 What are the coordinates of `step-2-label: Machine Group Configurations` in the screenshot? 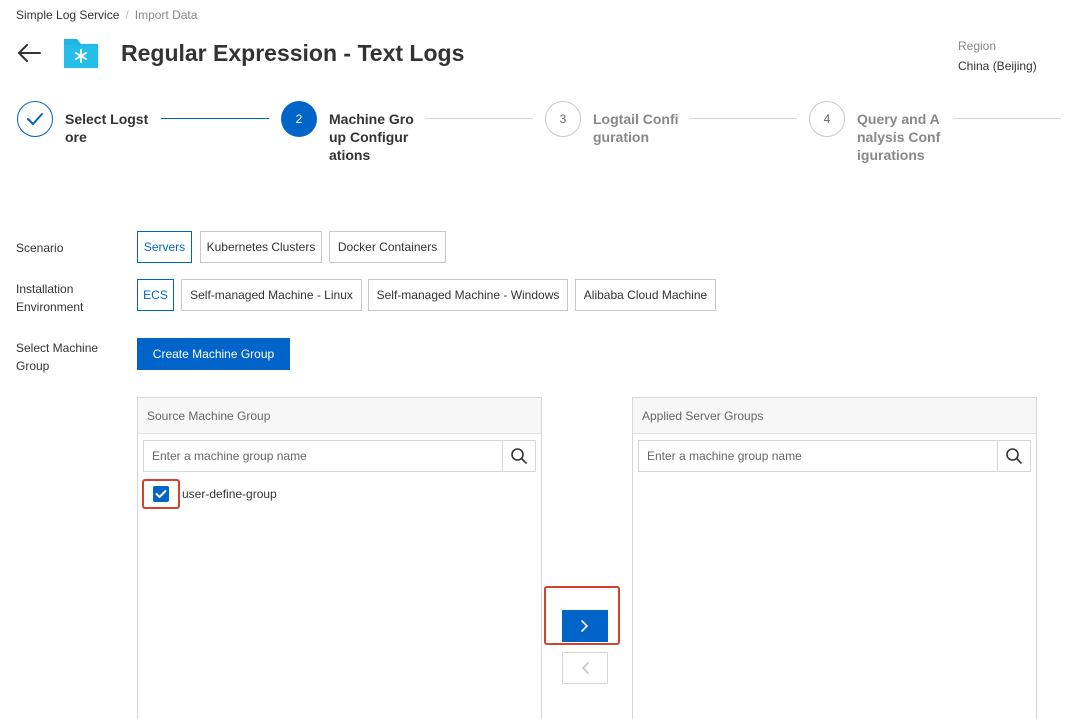 It's located at (371, 137).